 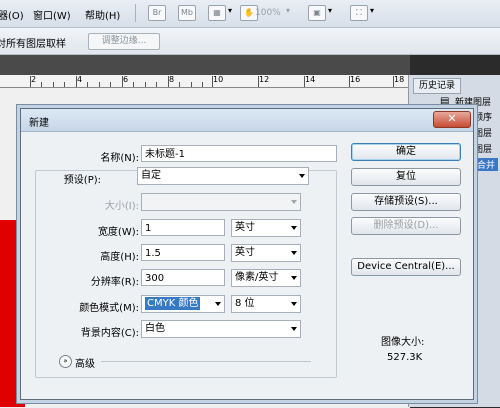 What do you see at coordinates (155, 328) in the screenshot?
I see `background-value: 白色` at bounding box center [155, 328].